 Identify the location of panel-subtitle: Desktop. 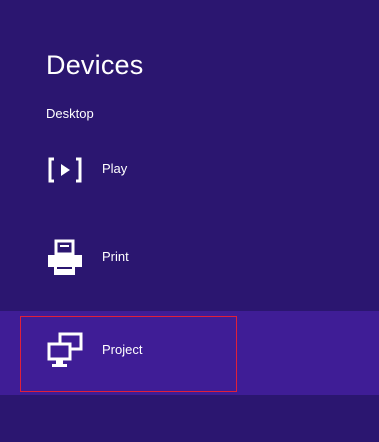
(70, 113).